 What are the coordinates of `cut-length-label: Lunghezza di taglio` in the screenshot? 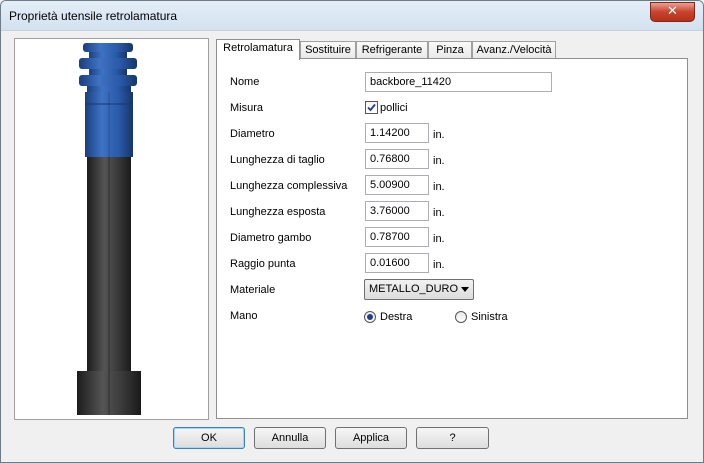 It's located at (277, 160).